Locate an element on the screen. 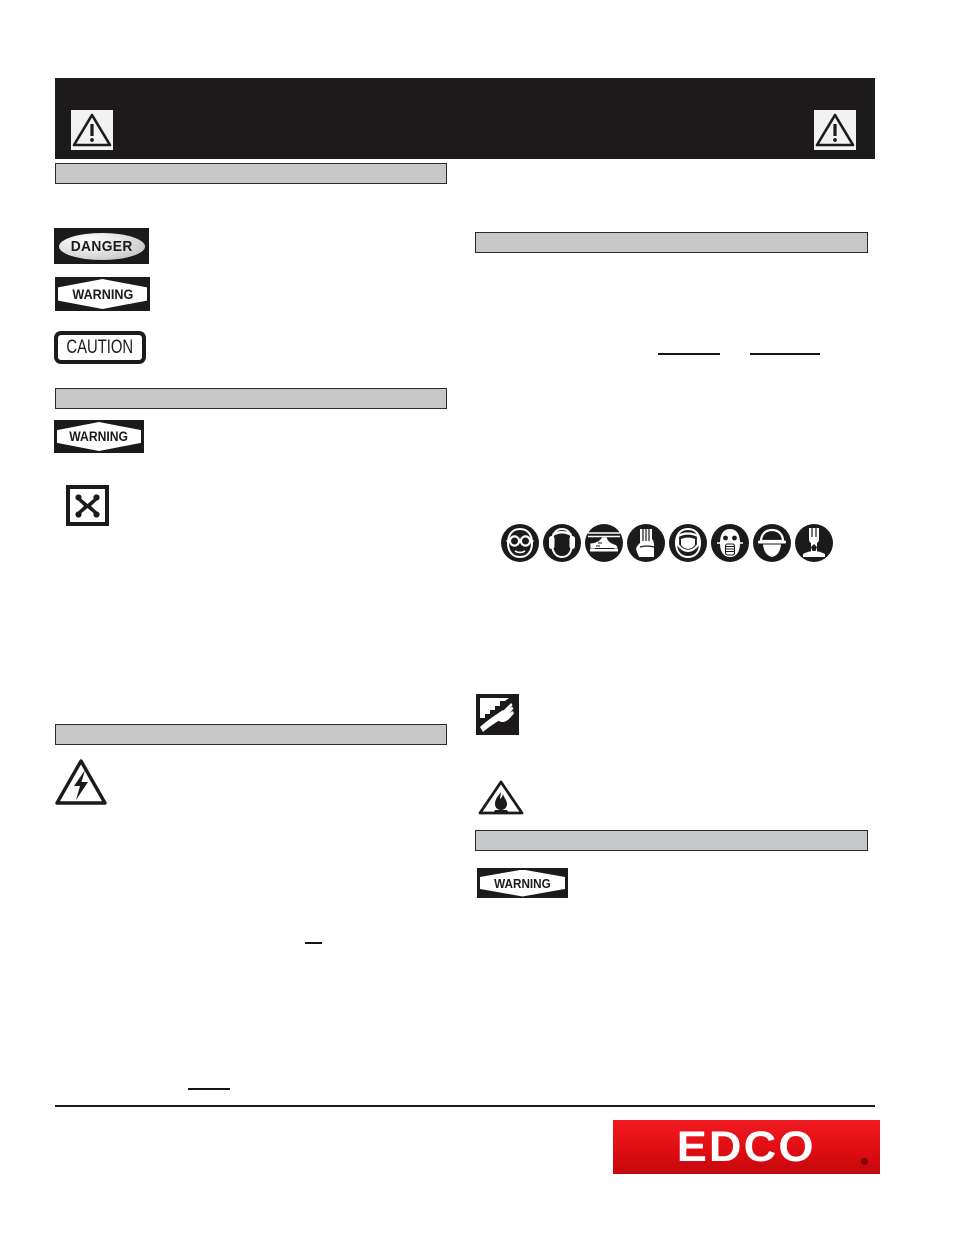  header-banner-title is located at coordinates (515, 118).